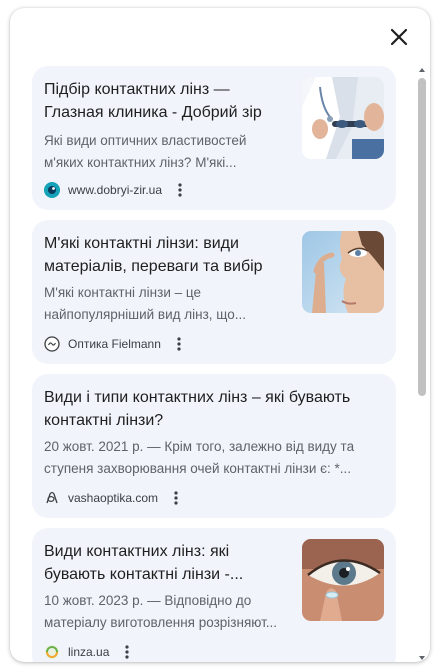 The height and width of the screenshot is (668, 438). Describe the element at coordinates (52, 497) in the screenshot. I see `vashaoptika-logo-icon` at that location.